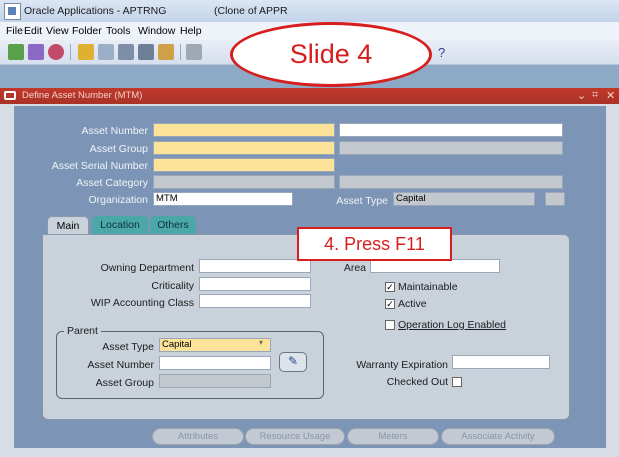 The height and width of the screenshot is (457, 619). What do you see at coordinates (166, 52) in the screenshot?
I see `close-form-icon` at bounding box center [166, 52].